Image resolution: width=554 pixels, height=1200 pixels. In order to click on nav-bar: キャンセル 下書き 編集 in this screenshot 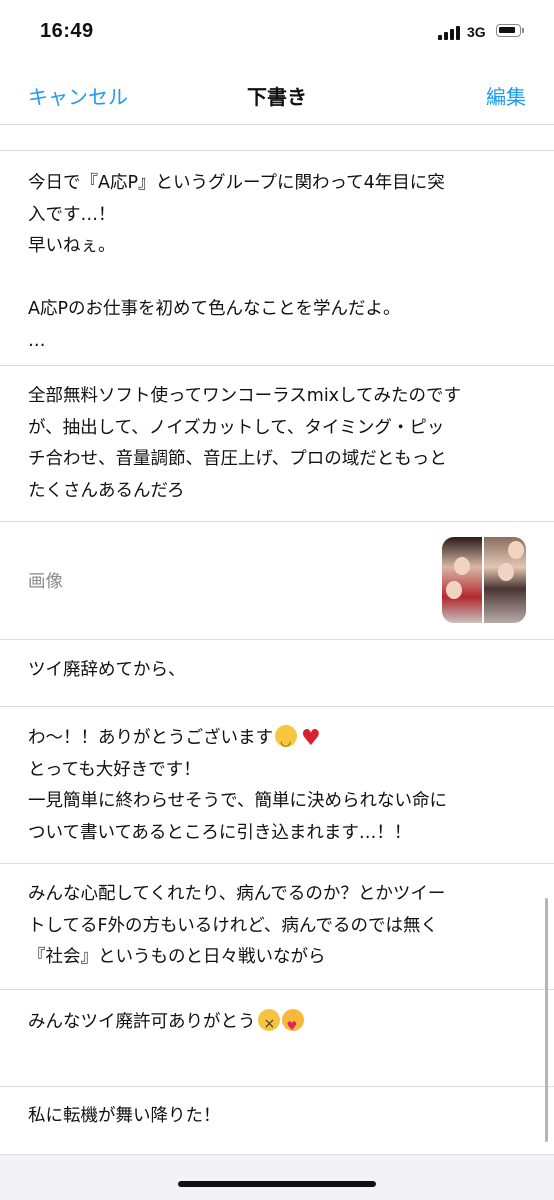, I will do `click(277, 95)`.